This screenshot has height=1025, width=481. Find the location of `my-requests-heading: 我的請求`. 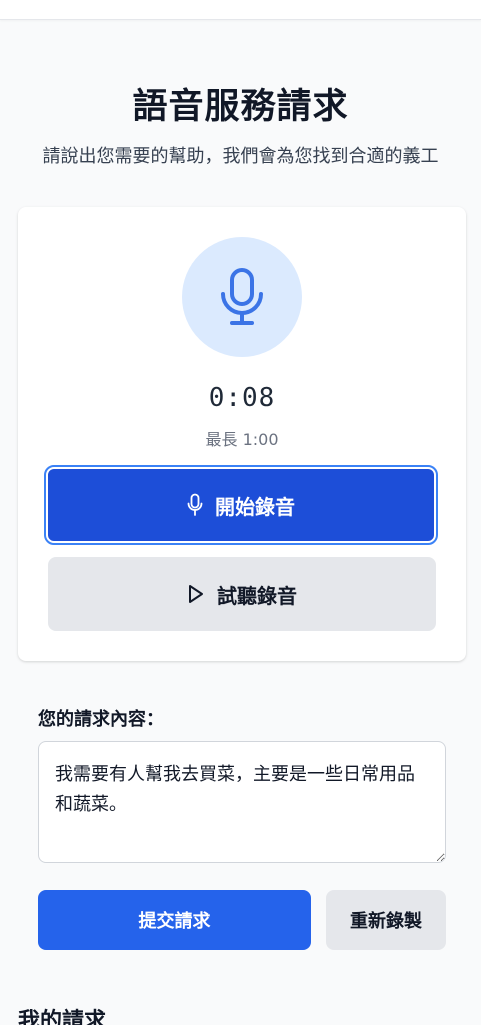

my-requests-heading: 我的請求 is located at coordinates (62, 1017).